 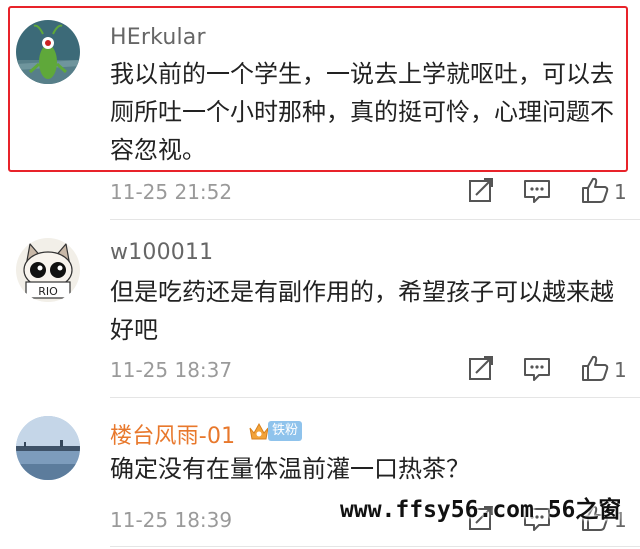 What do you see at coordinates (362, 311) in the screenshot?
I see `comment-text: 但是吃药还是有副作用的，希望孩子可以越来越好吧` at bounding box center [362, 311].